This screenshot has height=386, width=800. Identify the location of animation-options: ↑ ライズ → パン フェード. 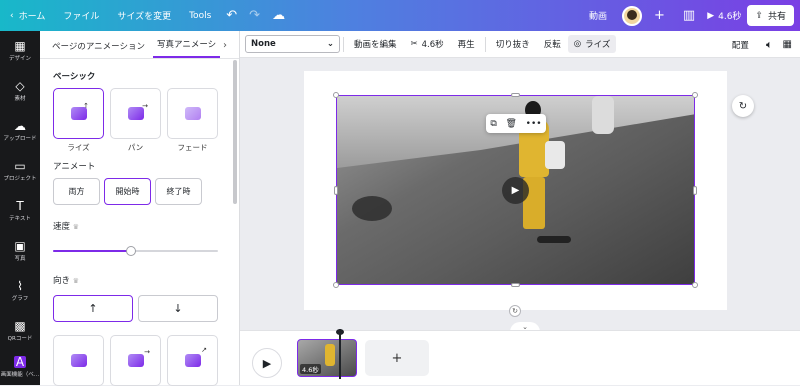
(146, 120).